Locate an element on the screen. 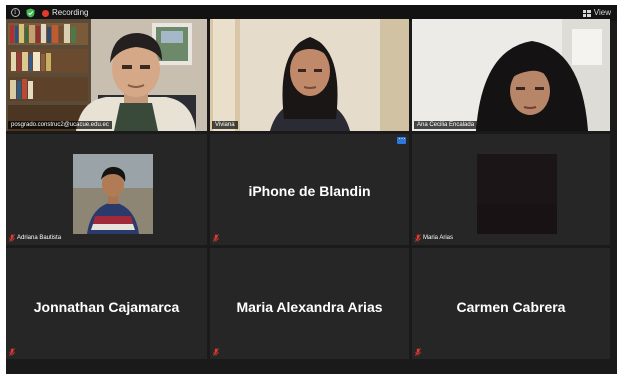  participant-tile-posgrado: posgrado.construc2@ucacue.edu.ec is located at coordinates (106, 75).